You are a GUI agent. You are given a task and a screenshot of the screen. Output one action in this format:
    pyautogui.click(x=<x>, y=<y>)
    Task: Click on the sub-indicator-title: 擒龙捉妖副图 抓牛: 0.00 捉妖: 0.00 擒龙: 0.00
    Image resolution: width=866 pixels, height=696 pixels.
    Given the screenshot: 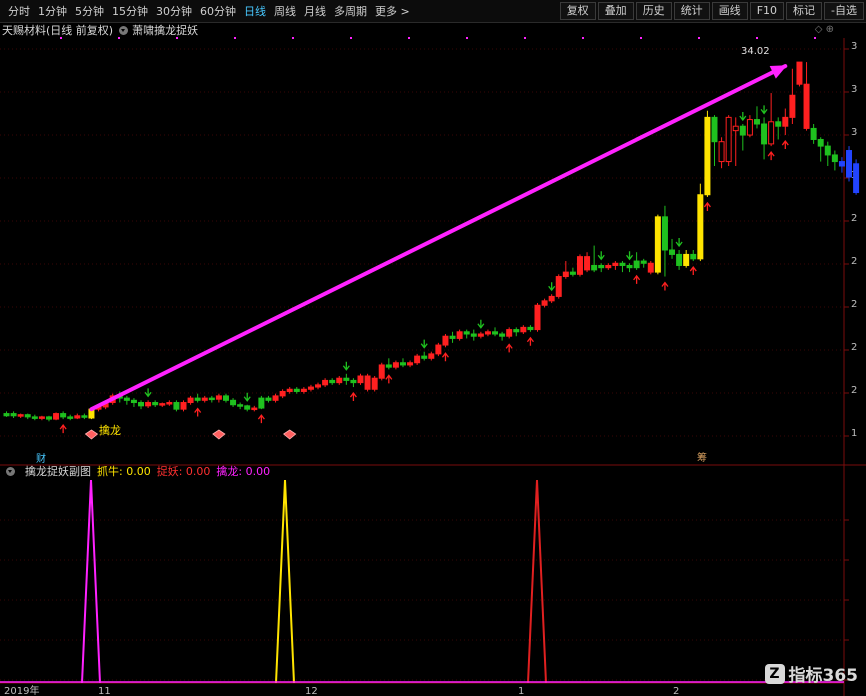 What is the action you would take?
    pyautogui.click(x=135, y=471)
    